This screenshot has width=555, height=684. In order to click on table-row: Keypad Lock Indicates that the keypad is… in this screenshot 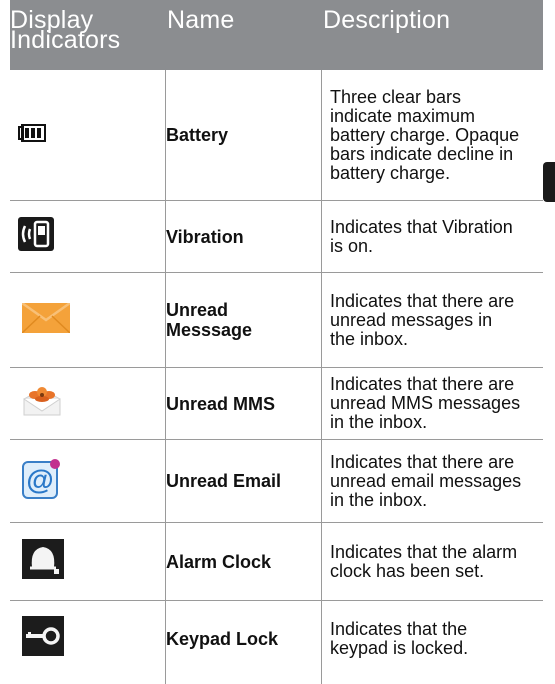, I will do `click(276, 642)`.